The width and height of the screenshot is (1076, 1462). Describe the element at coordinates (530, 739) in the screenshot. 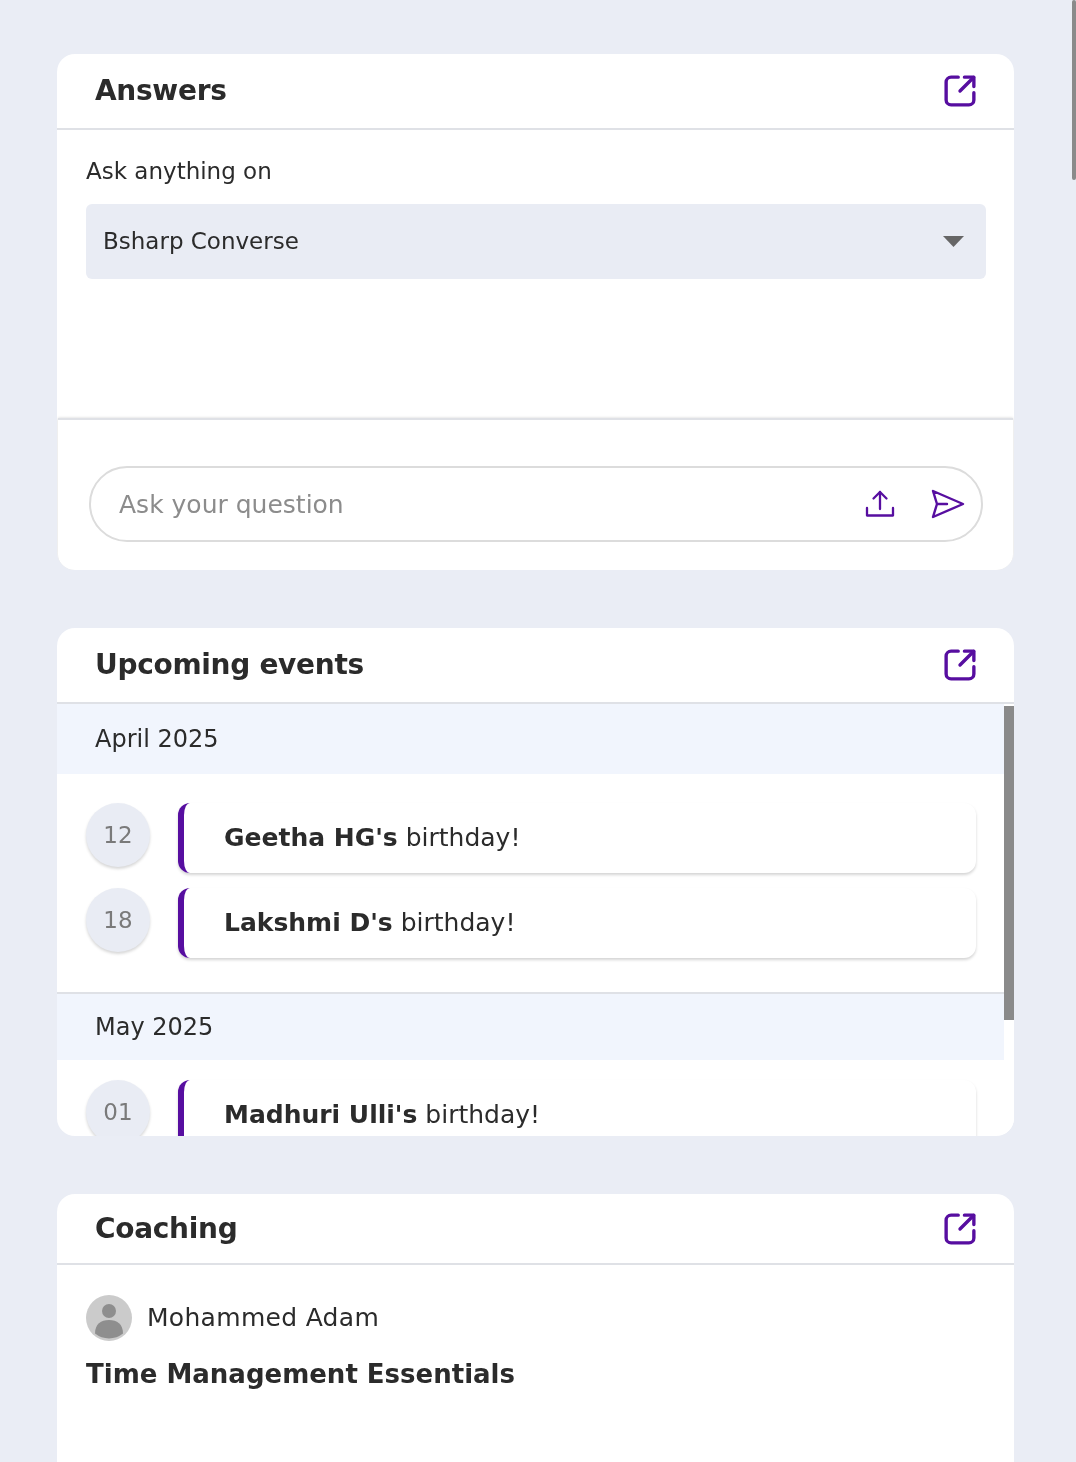

I see `month-header: April 2025` at that location.